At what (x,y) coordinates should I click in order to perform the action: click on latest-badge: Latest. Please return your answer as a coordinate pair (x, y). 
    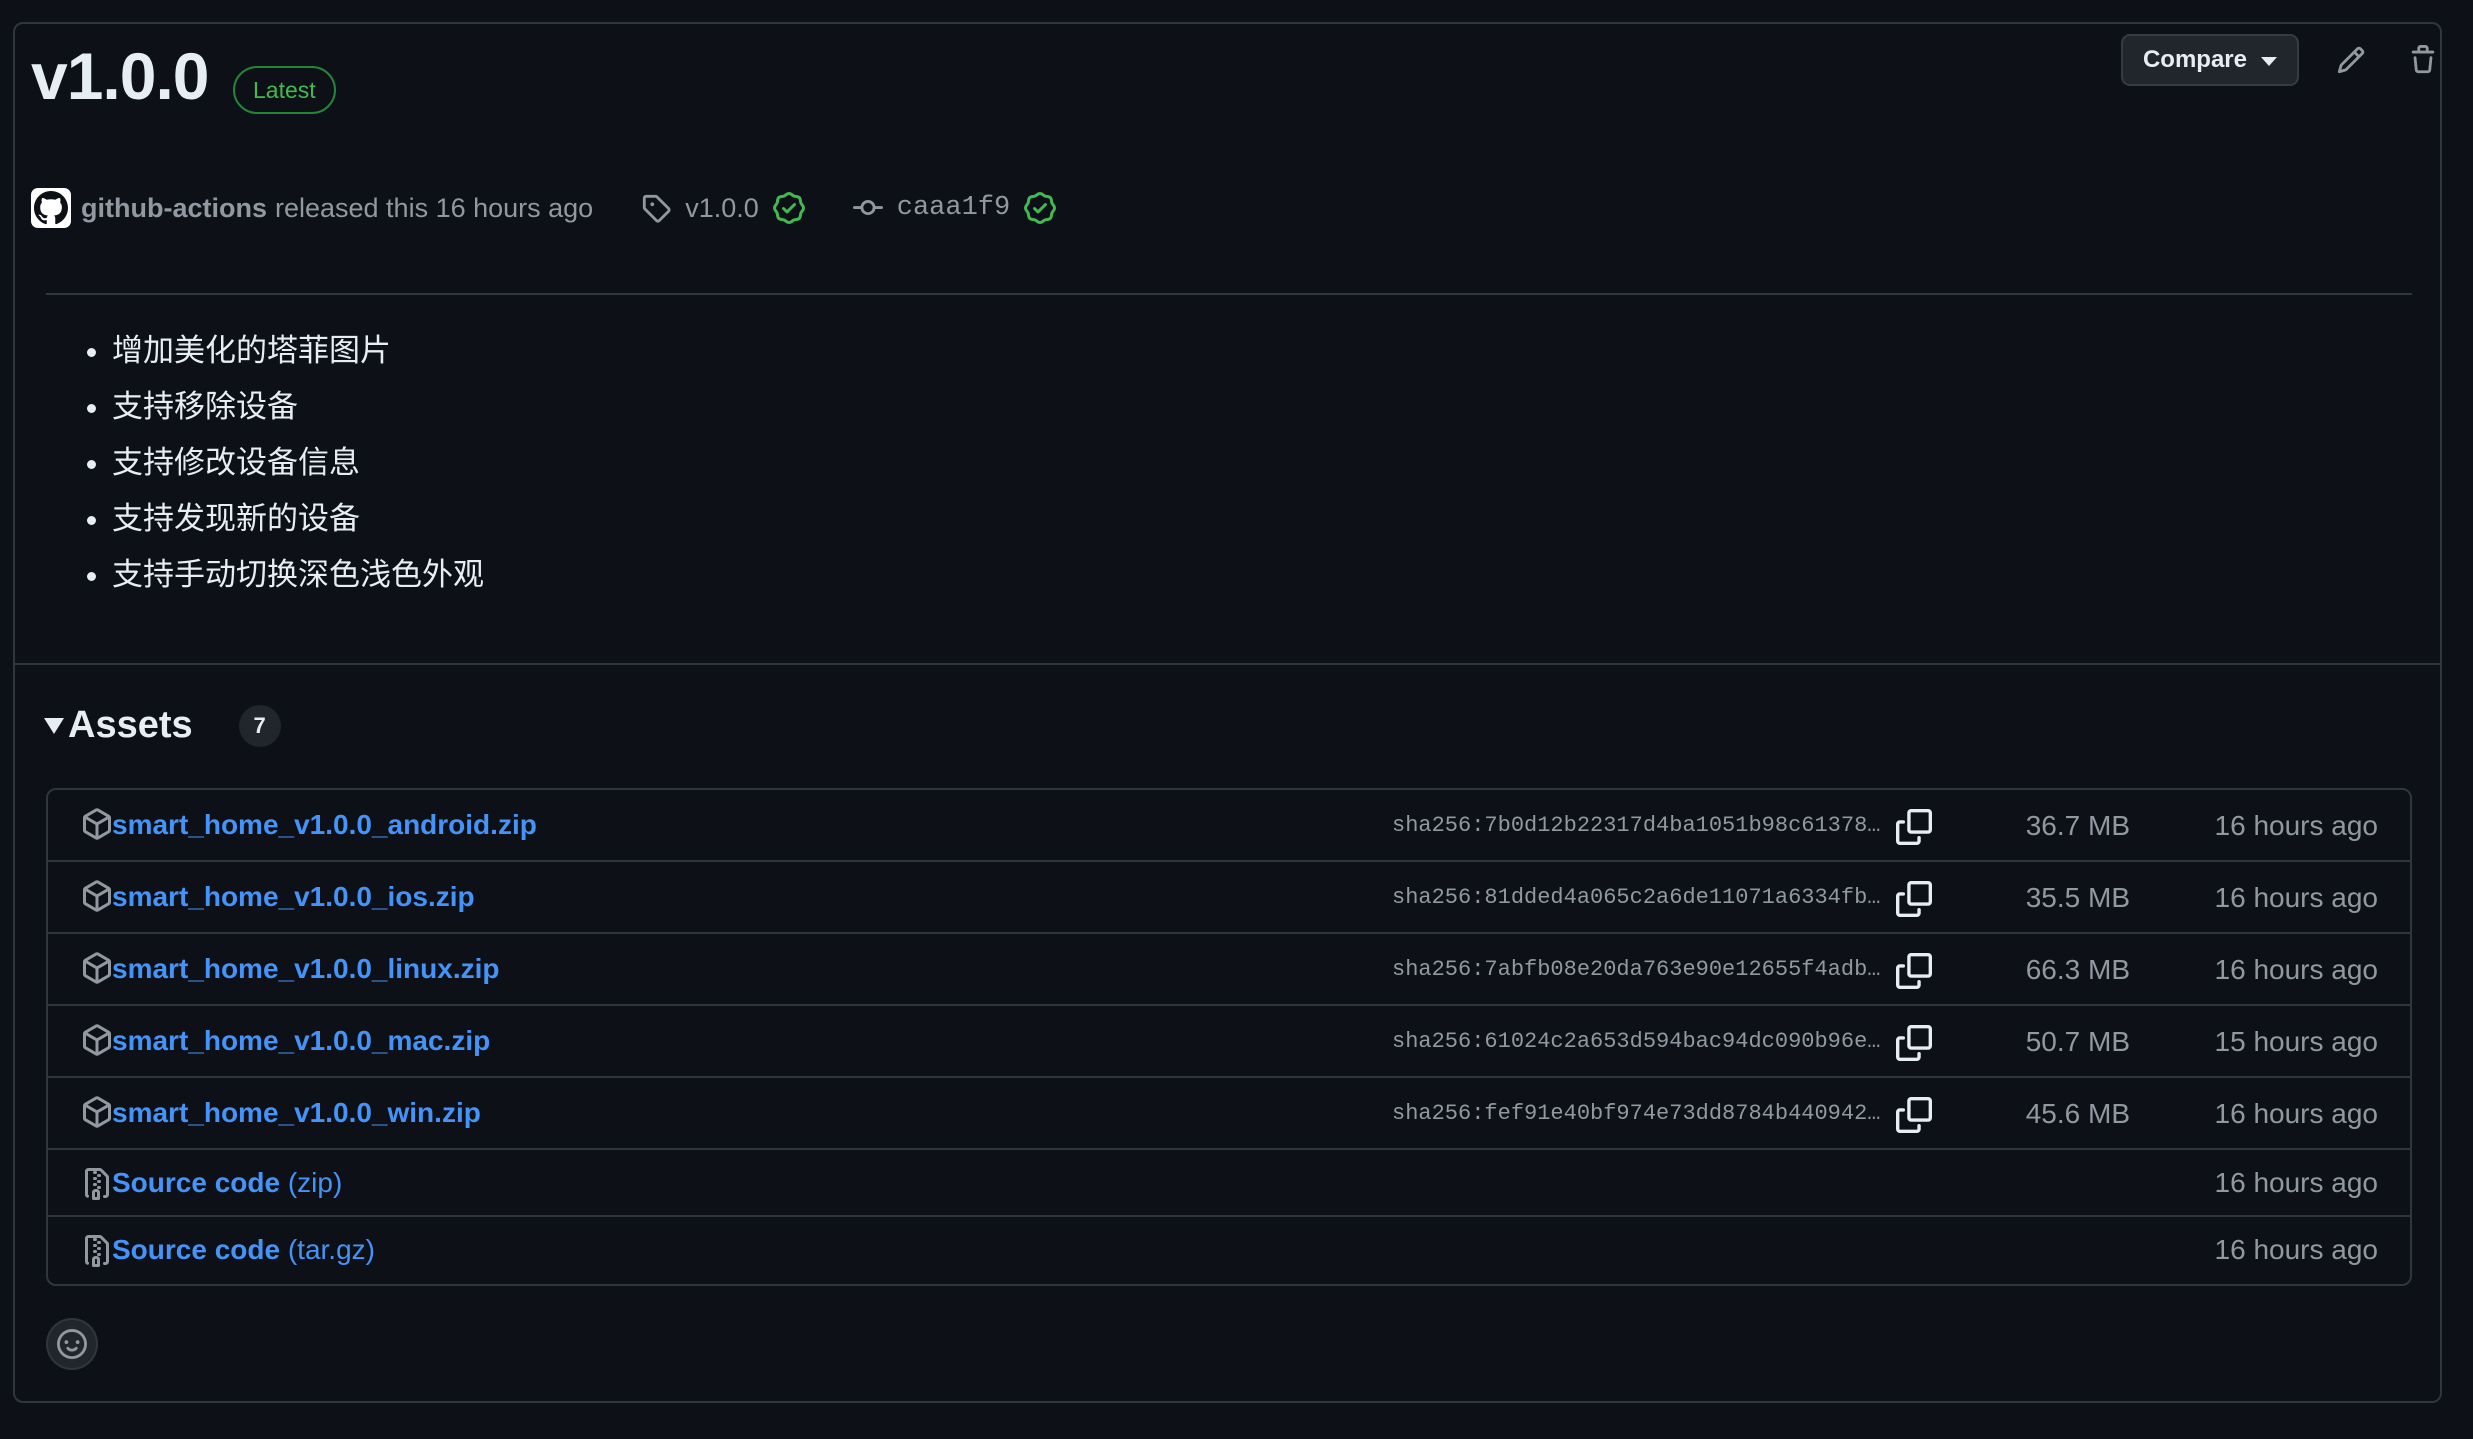
    Looking at the image, I should click on (284, 90).